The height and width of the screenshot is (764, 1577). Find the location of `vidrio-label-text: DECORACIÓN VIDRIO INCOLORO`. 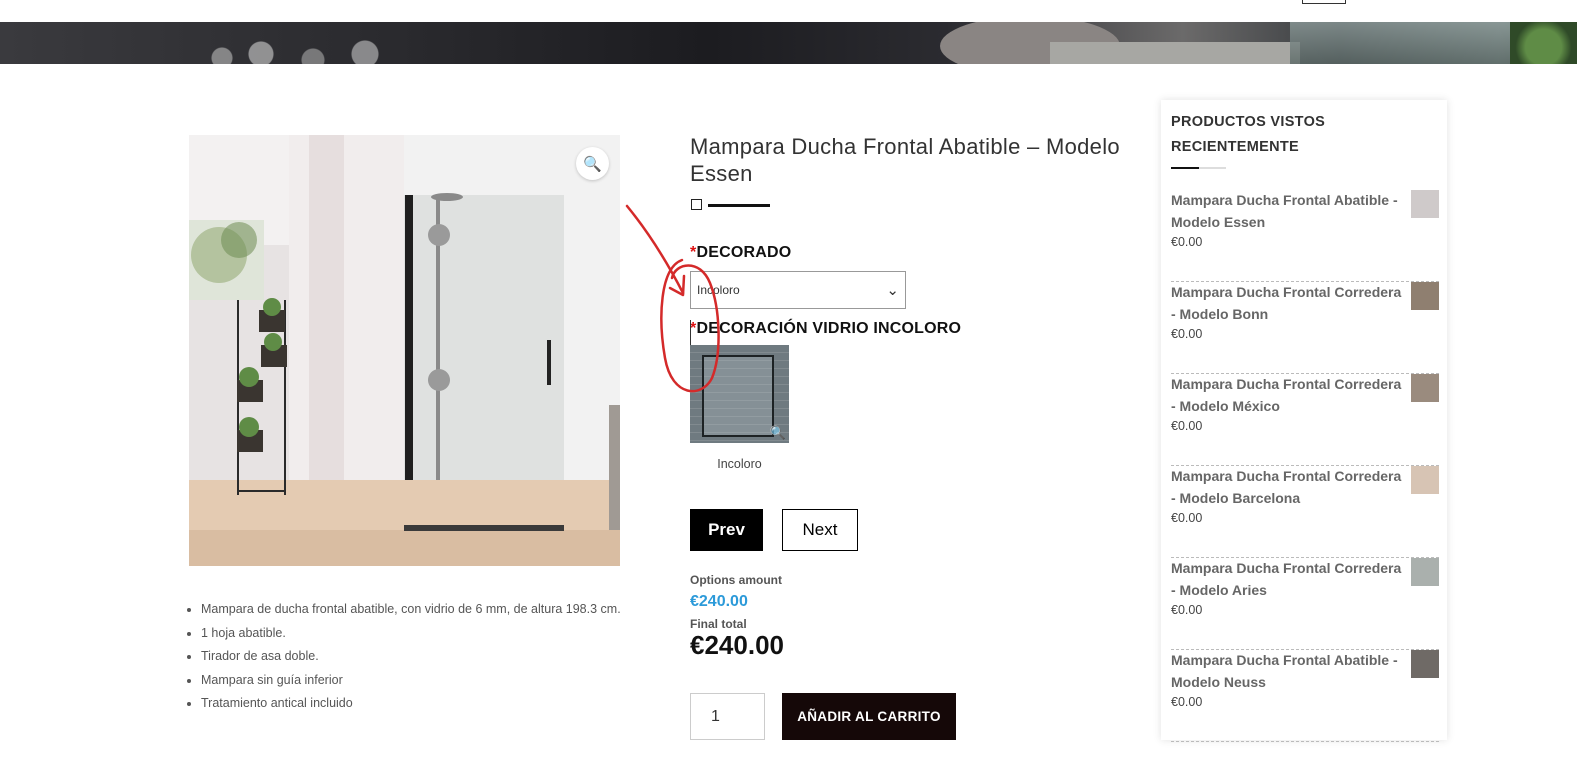

vidrio-label-text: DECORACIÓN VIDRIO INCOLORO is located at coordinates (829, 328).